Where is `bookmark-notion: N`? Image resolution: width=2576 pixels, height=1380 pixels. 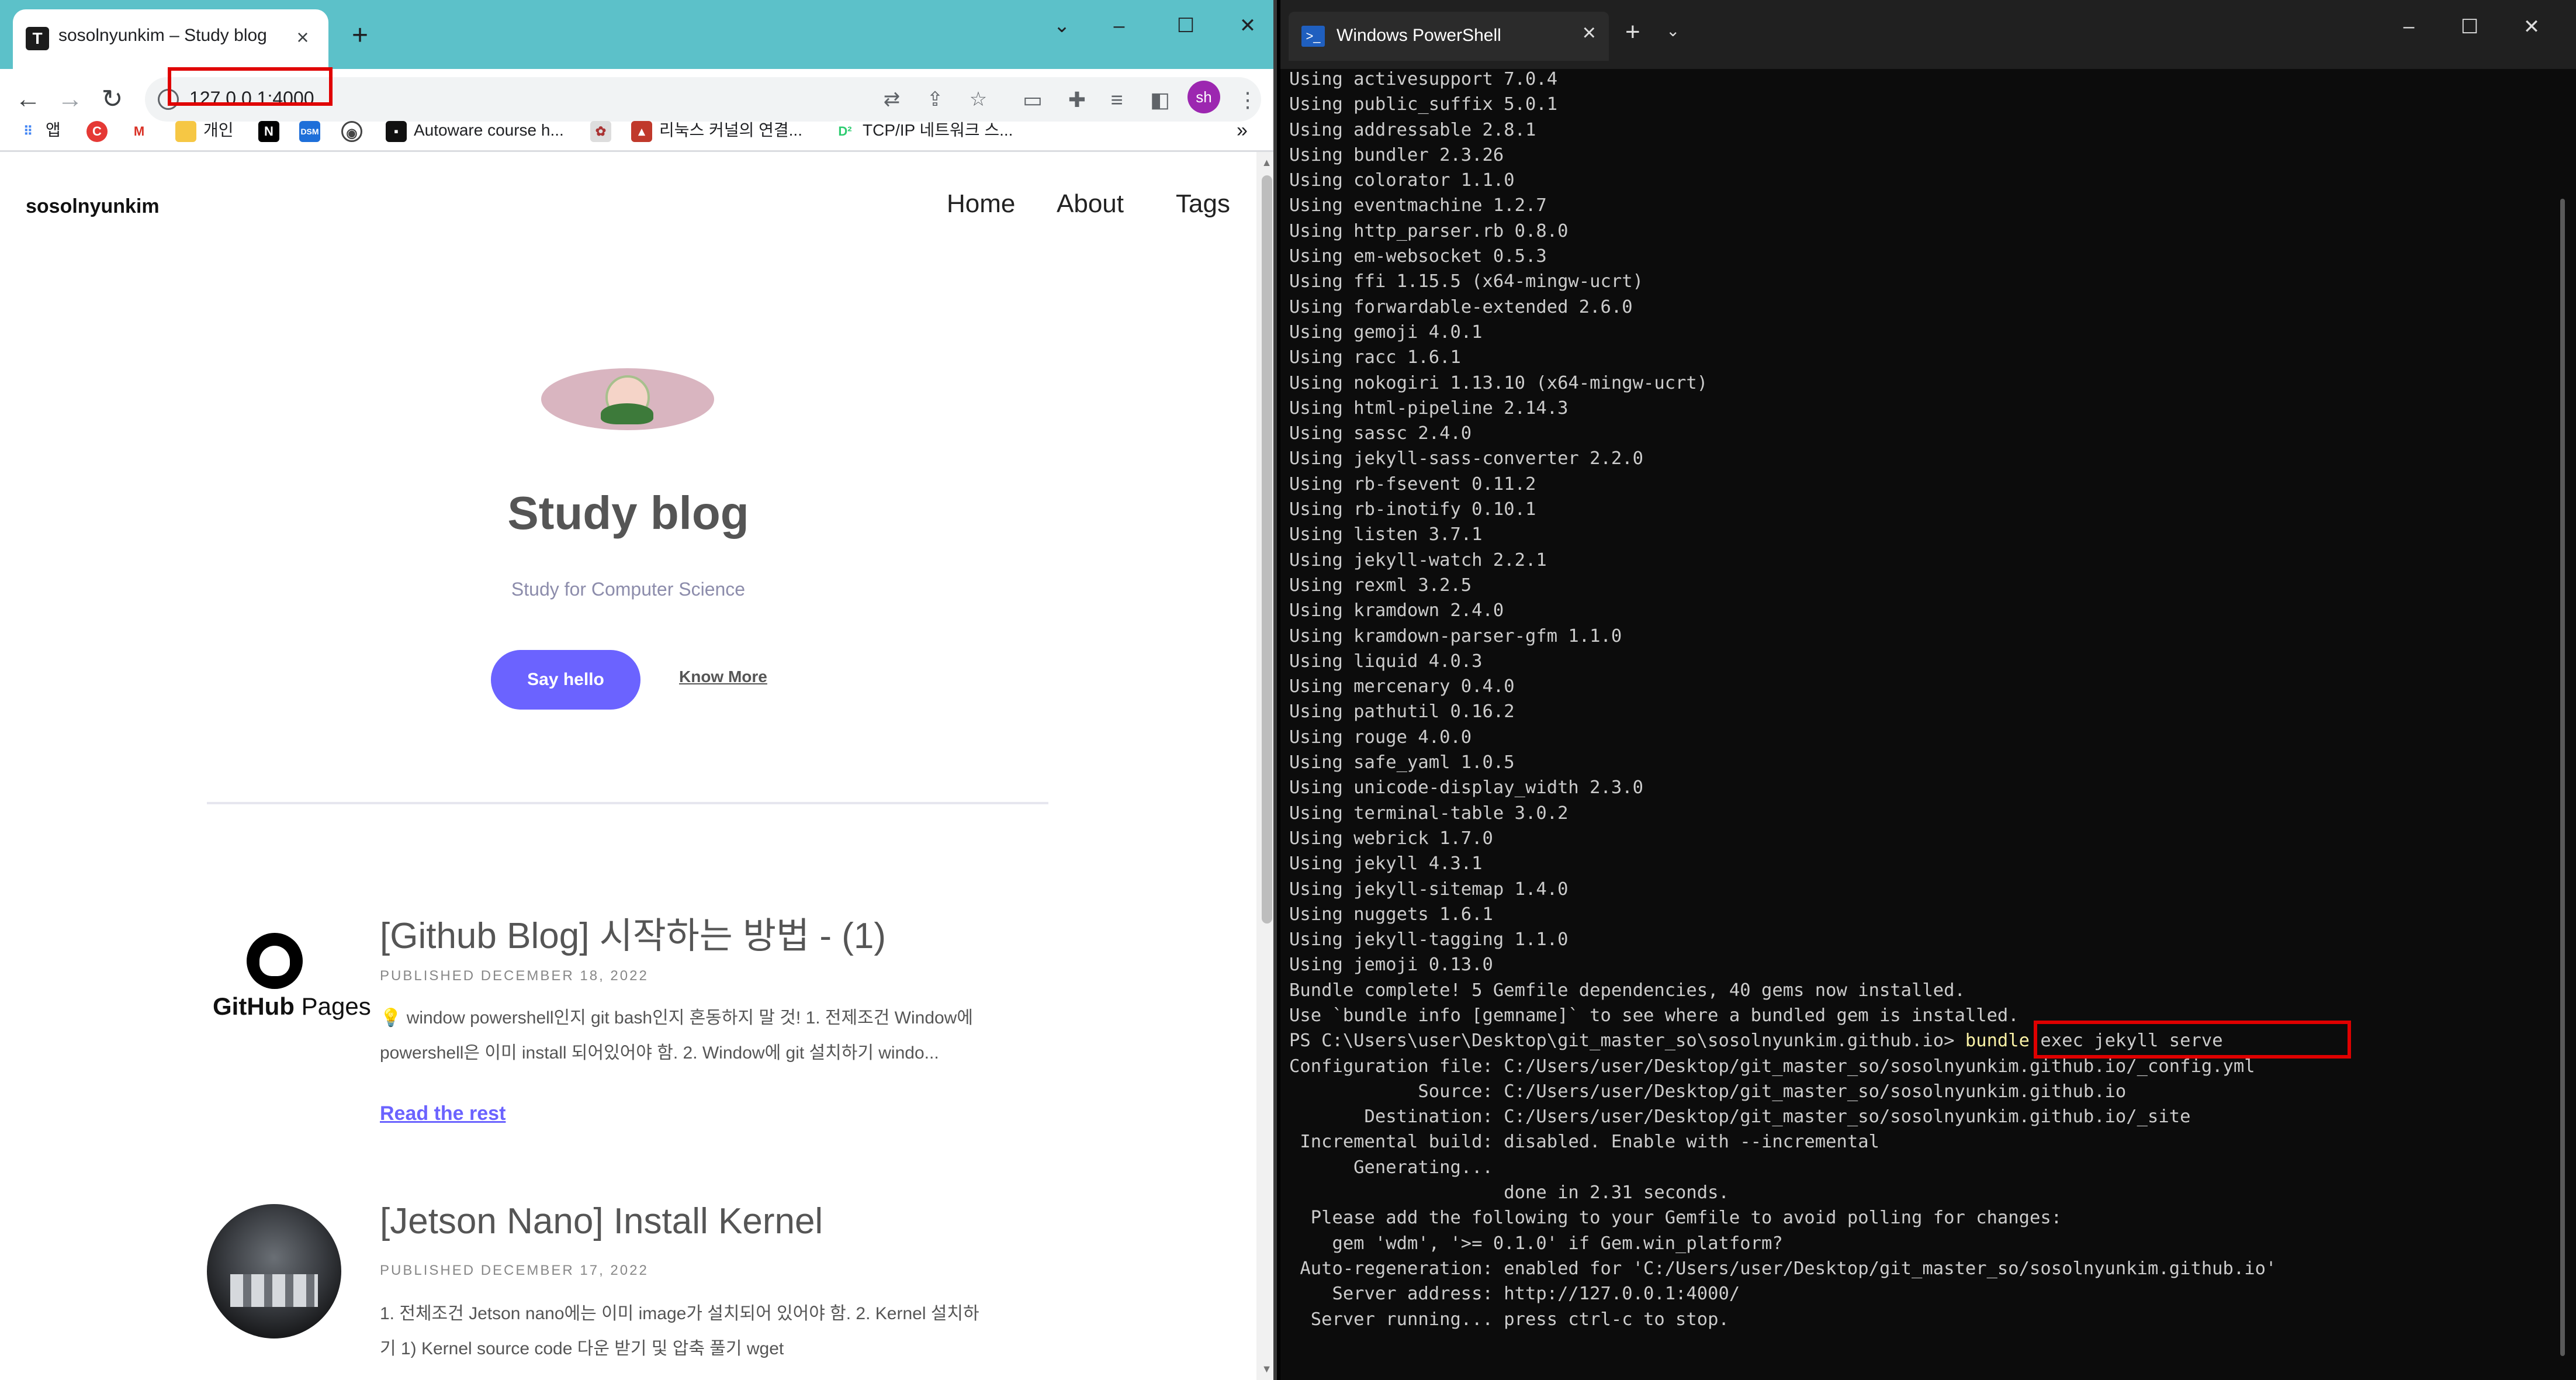 bookmark-notion: N is located at coordinates (272, 130).